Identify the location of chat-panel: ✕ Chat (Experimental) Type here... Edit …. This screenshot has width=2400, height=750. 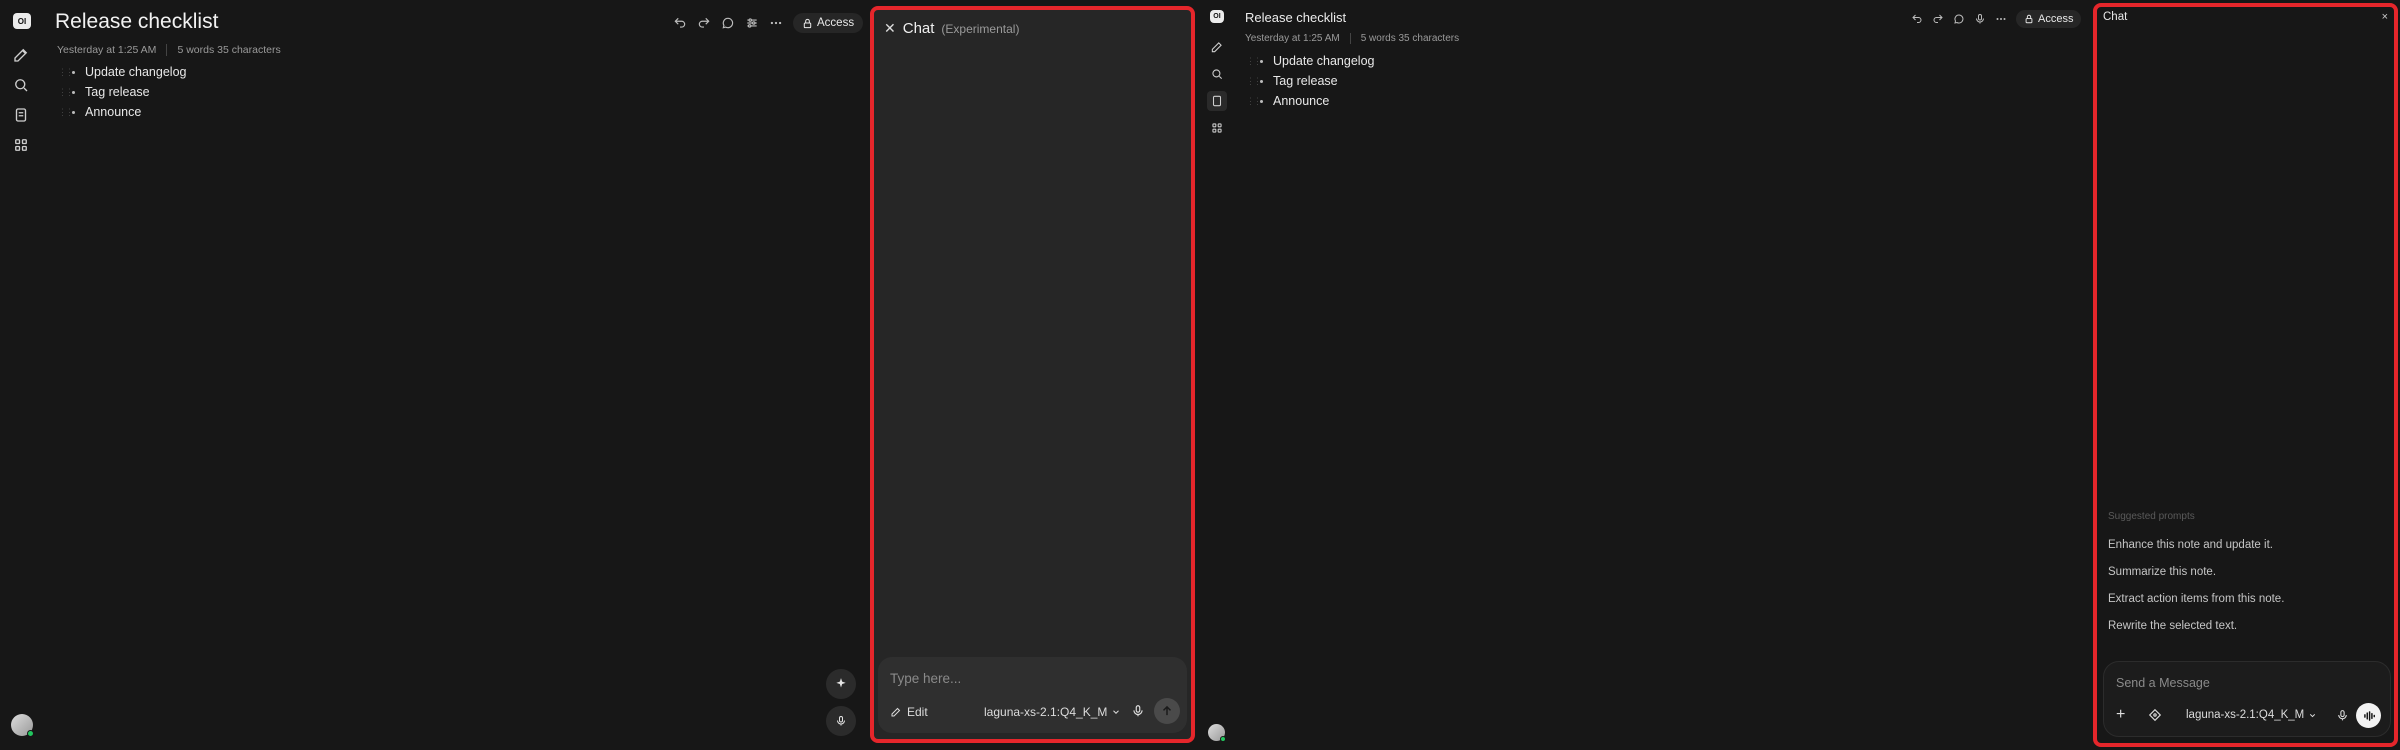
(1032, 374).